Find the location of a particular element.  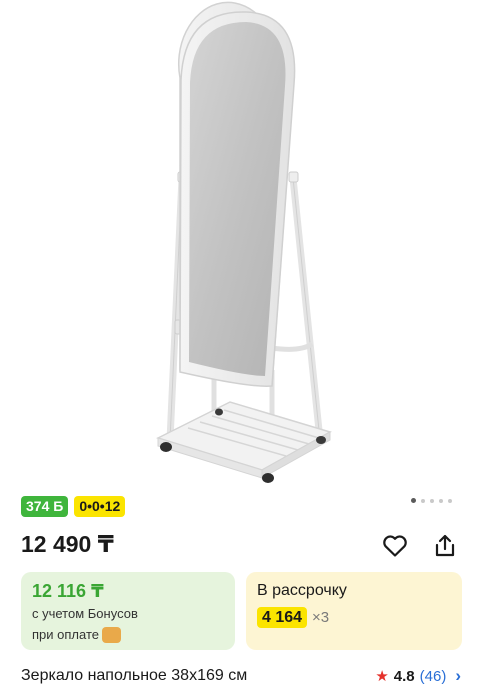

favorite-button is located at coordinates (395, 546).